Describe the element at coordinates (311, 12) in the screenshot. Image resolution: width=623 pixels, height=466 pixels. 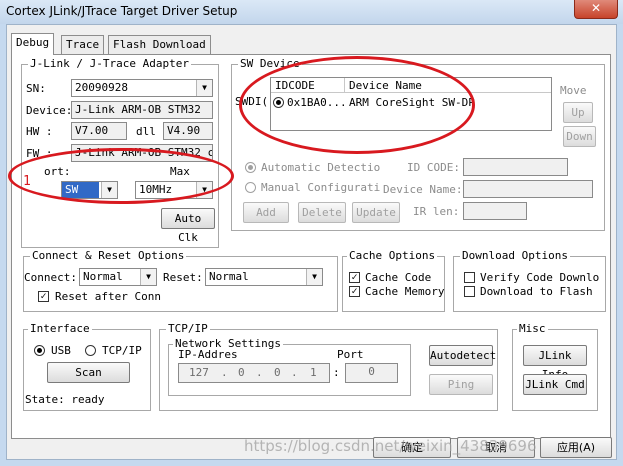
I see `title-bar: Cortex JLink/JTrace Target Driver Setup` at that location.